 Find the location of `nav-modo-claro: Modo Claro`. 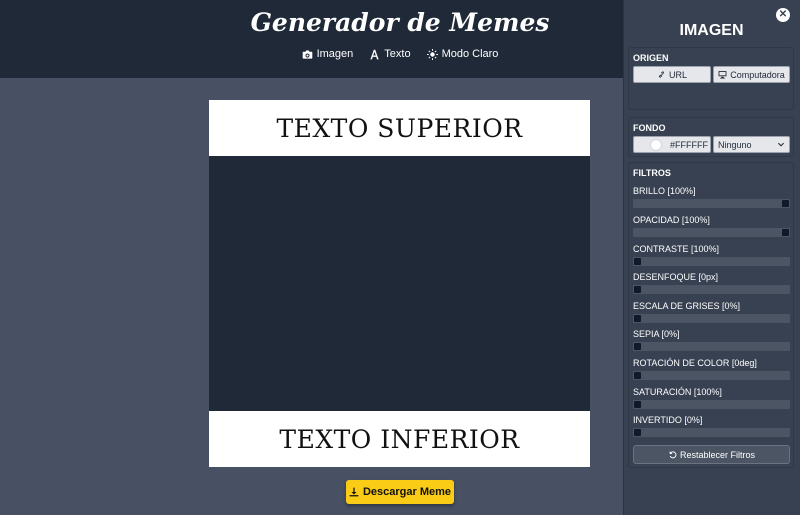

nav-modo-claro: Modo Claro is located at coordinates (462, 54).